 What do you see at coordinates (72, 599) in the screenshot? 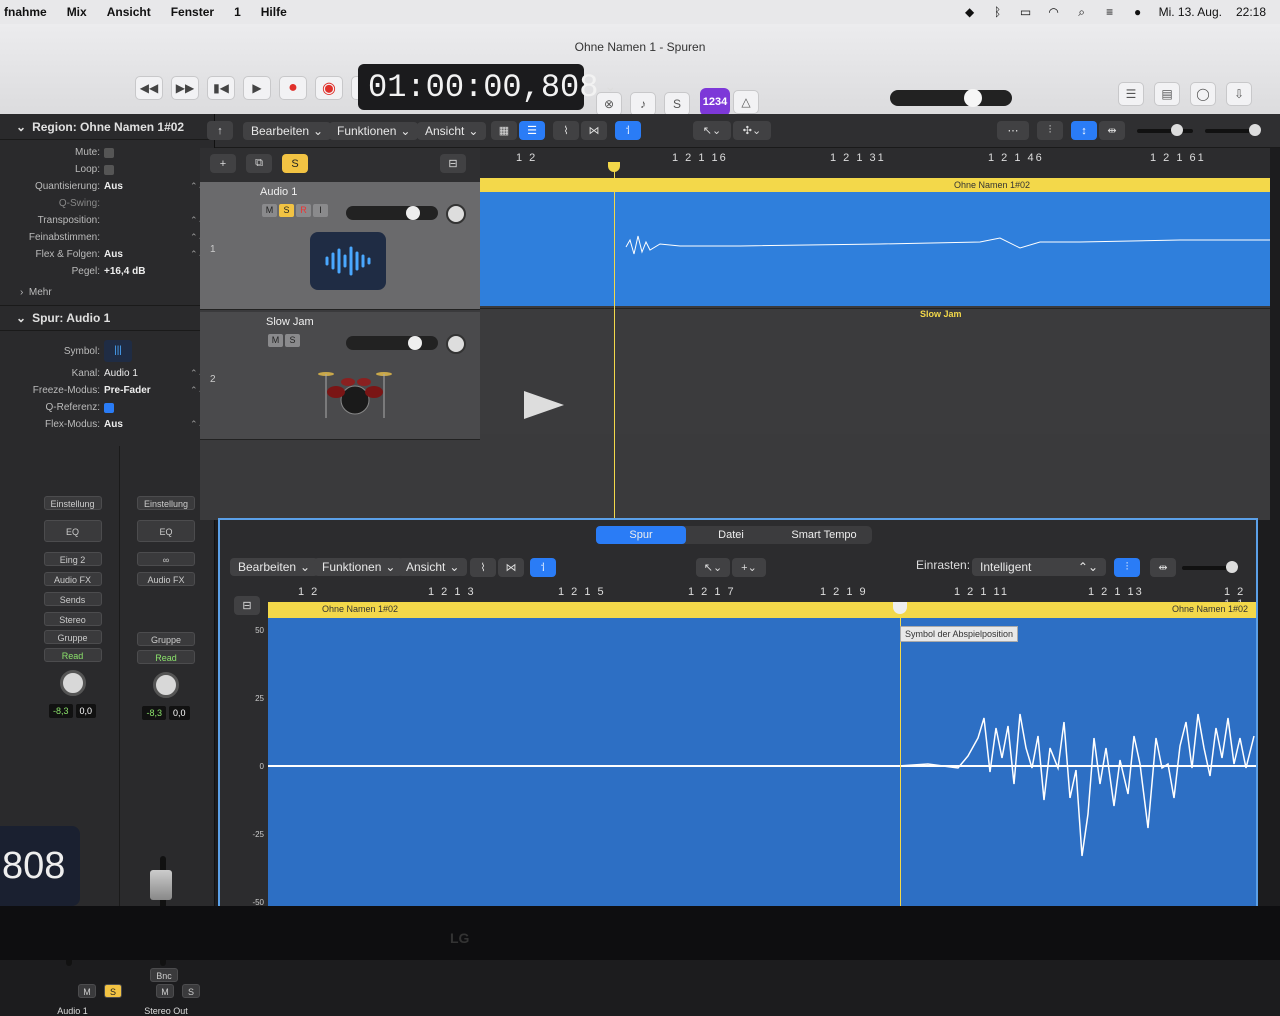
I see `sends-slot: Sends` at bounding box center [72, 599].